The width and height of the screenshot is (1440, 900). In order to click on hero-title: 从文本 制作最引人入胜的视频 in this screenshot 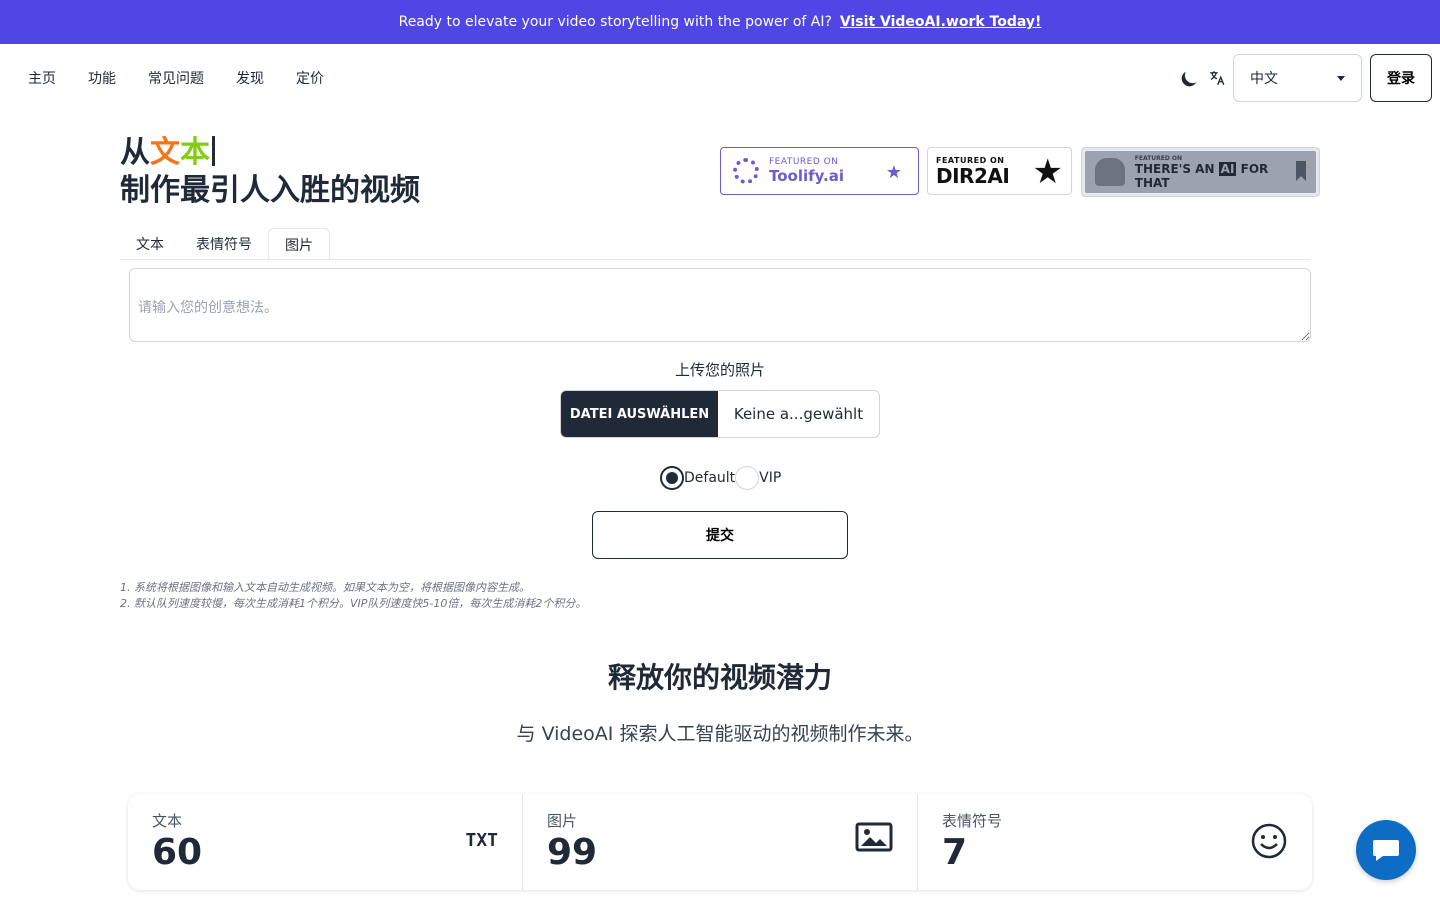, I will do `click(270, 172)`.